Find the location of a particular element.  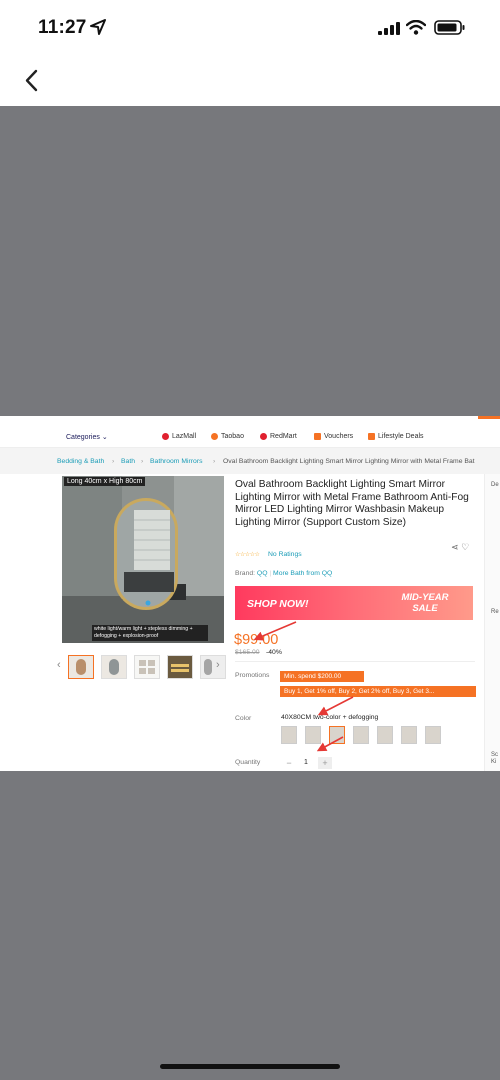

home-indicator is located at coordinates (250, 1066).